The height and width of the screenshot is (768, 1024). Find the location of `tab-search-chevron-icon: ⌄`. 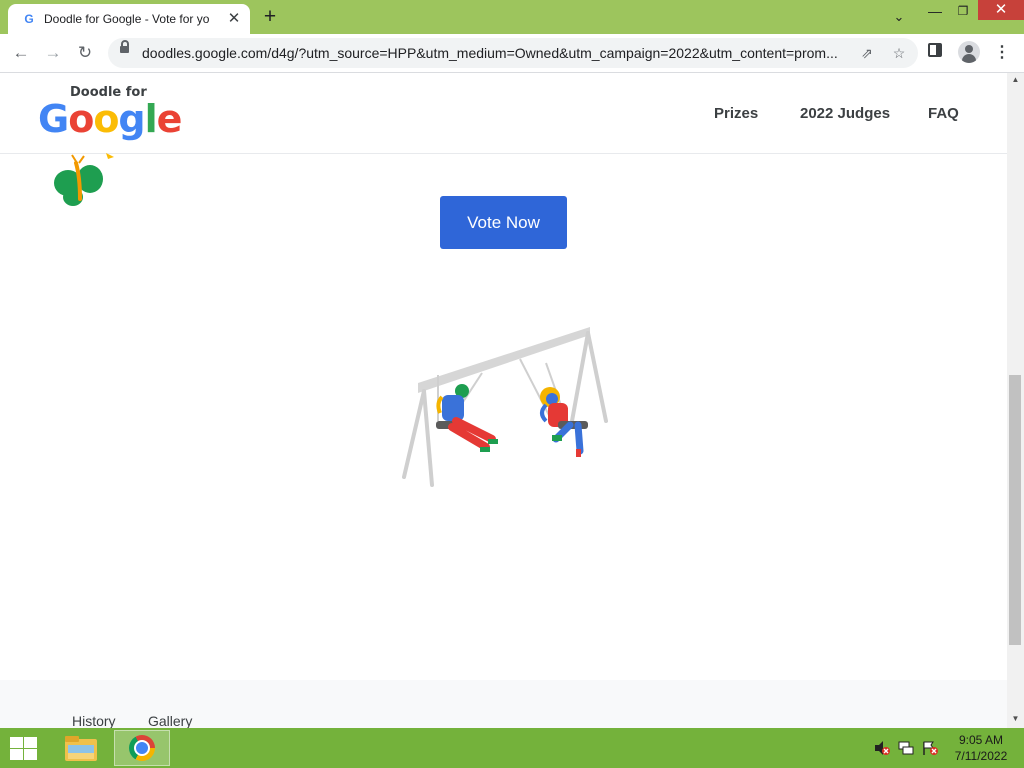

tab-search-chevron-icon: ⌄ is located at coordinates (899, 18).